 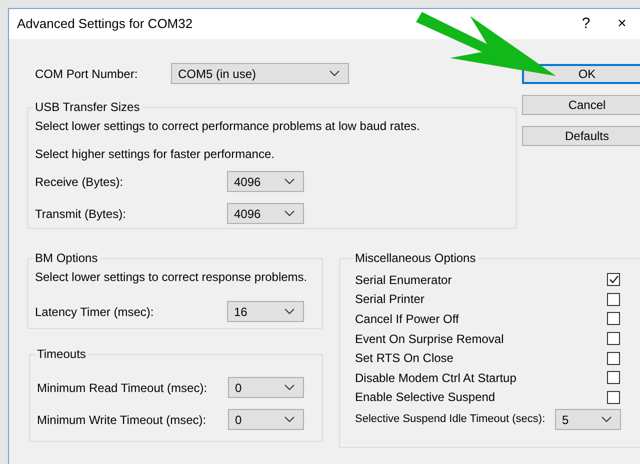 I want to click on field-label: Minimum Read Timeout (msec):, so click(x=122, y=388).